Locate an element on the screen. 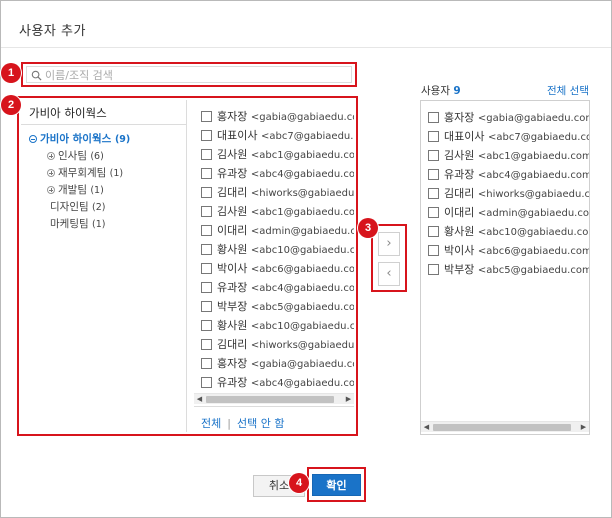  deselect-all-link: 선택 안 함 is located at coordinates (260, 423).